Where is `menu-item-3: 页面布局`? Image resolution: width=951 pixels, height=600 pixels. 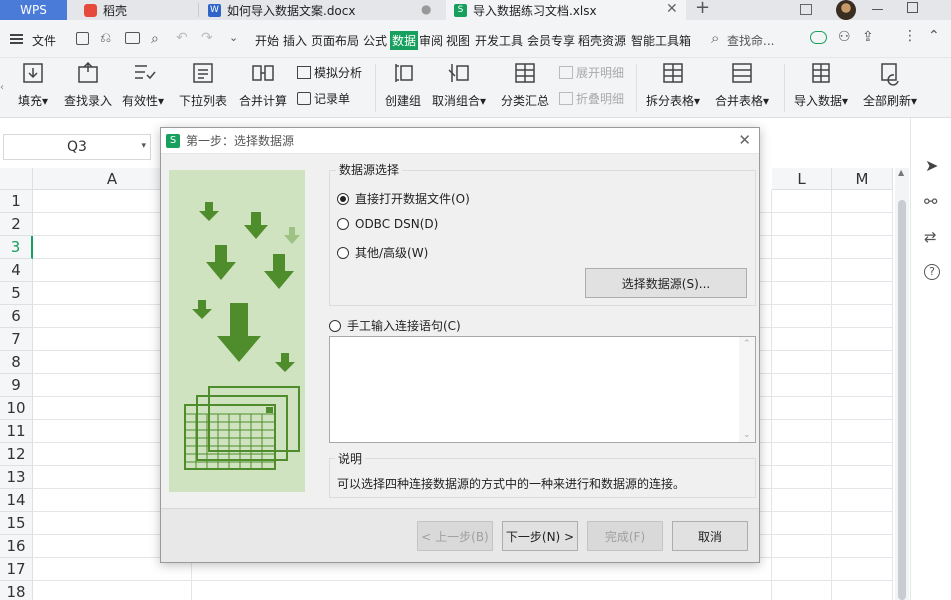 menu-item-3: 页面布局 is located at coordinates (335, 40).